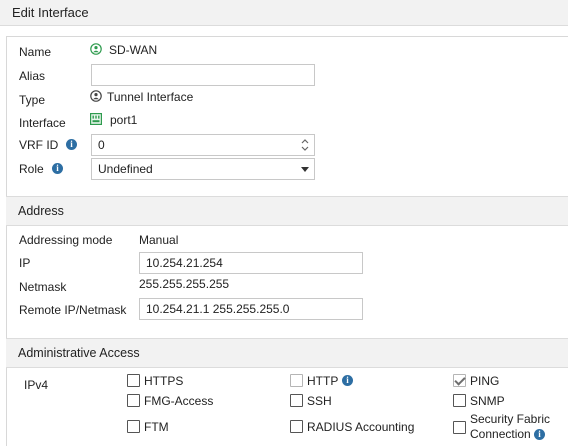  What do you see at coordinates (124, 120) in the screenshot?
I see `interface-value: port1` at bounding box center [124, 120].